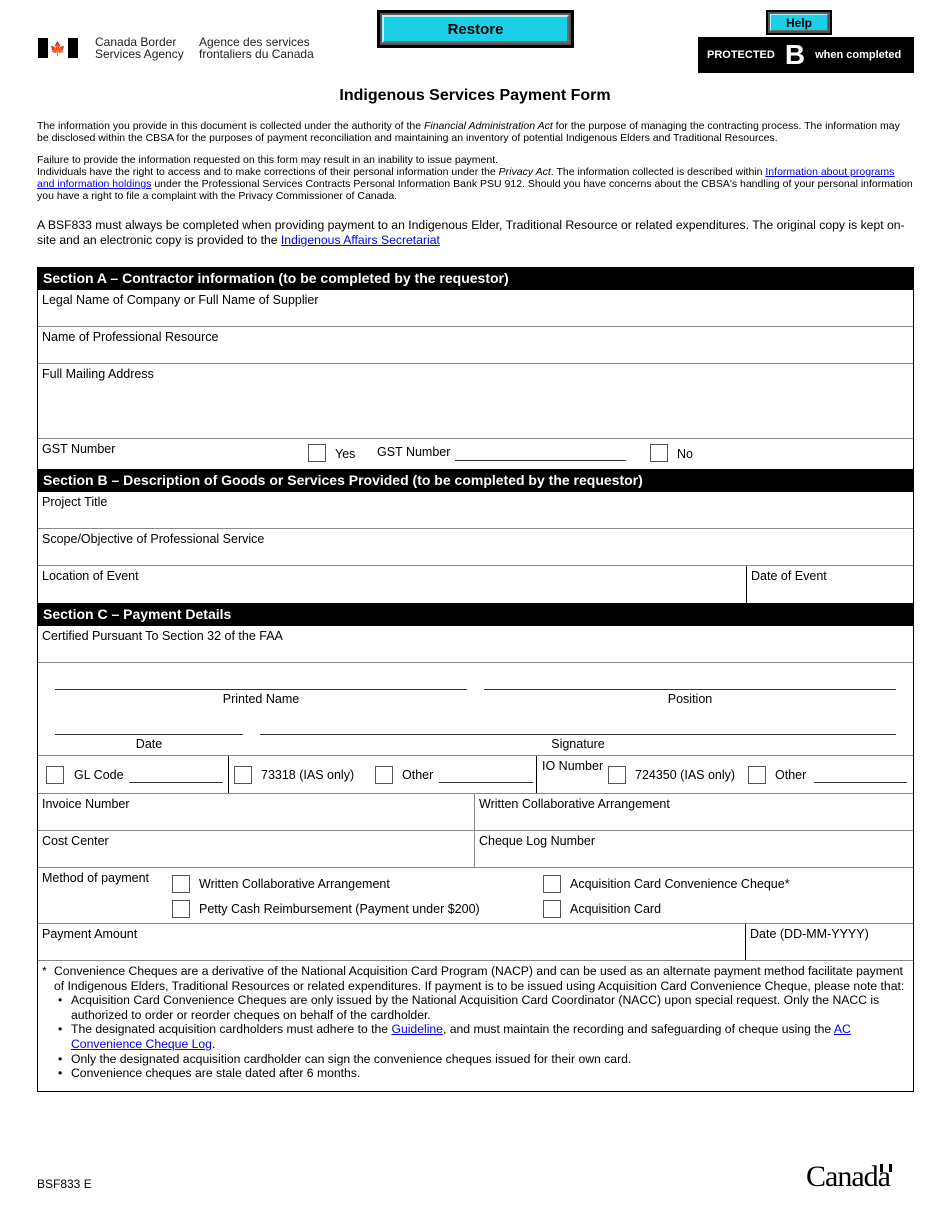  I want to click on restore-button: Restore, so click(475, 29).